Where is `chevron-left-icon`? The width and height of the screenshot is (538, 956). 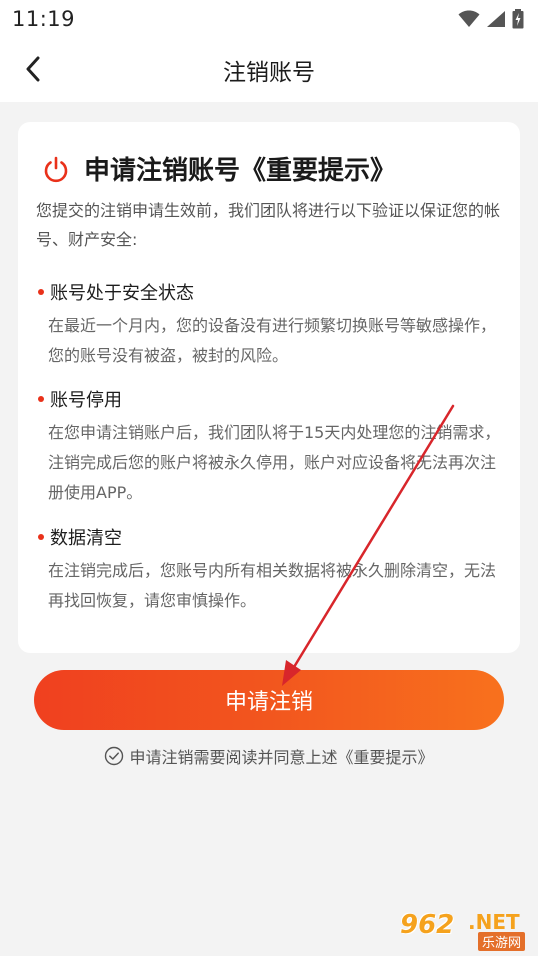
chevron-left-icon is located at coordinates (33, 69).